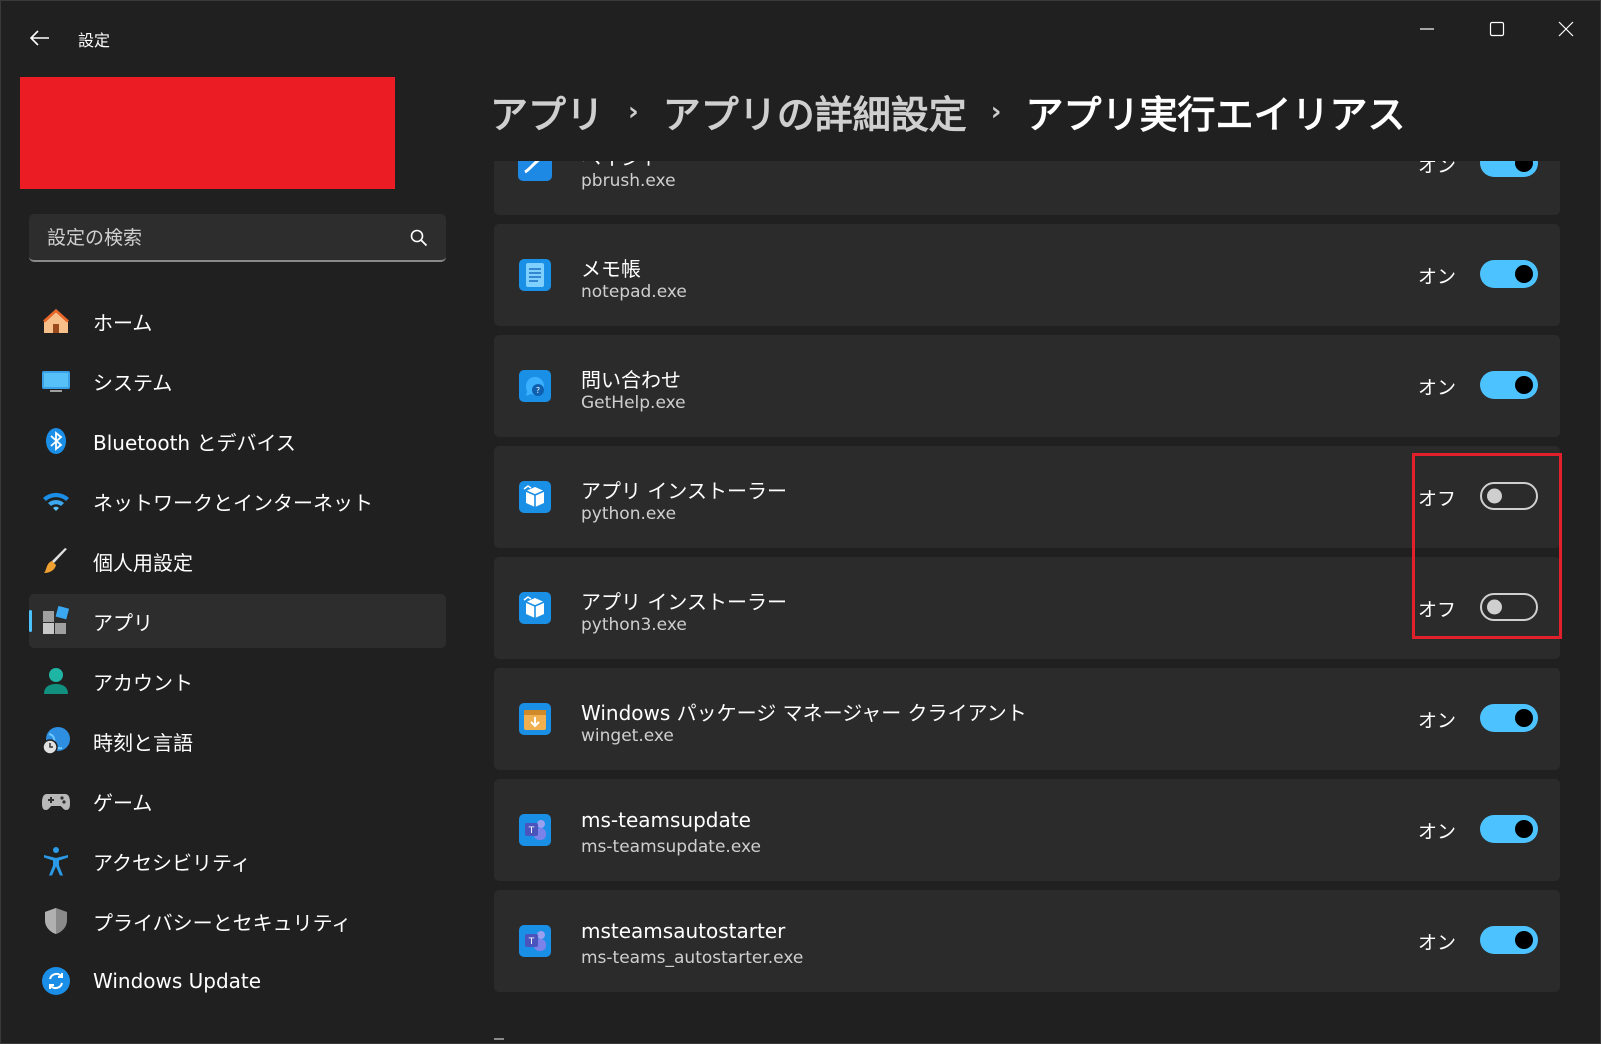 This screenshot has height=1044, width=1601. Describe the element at coordinates (499, 1039) in the screenshot. I see `scroll-hint` at that location.